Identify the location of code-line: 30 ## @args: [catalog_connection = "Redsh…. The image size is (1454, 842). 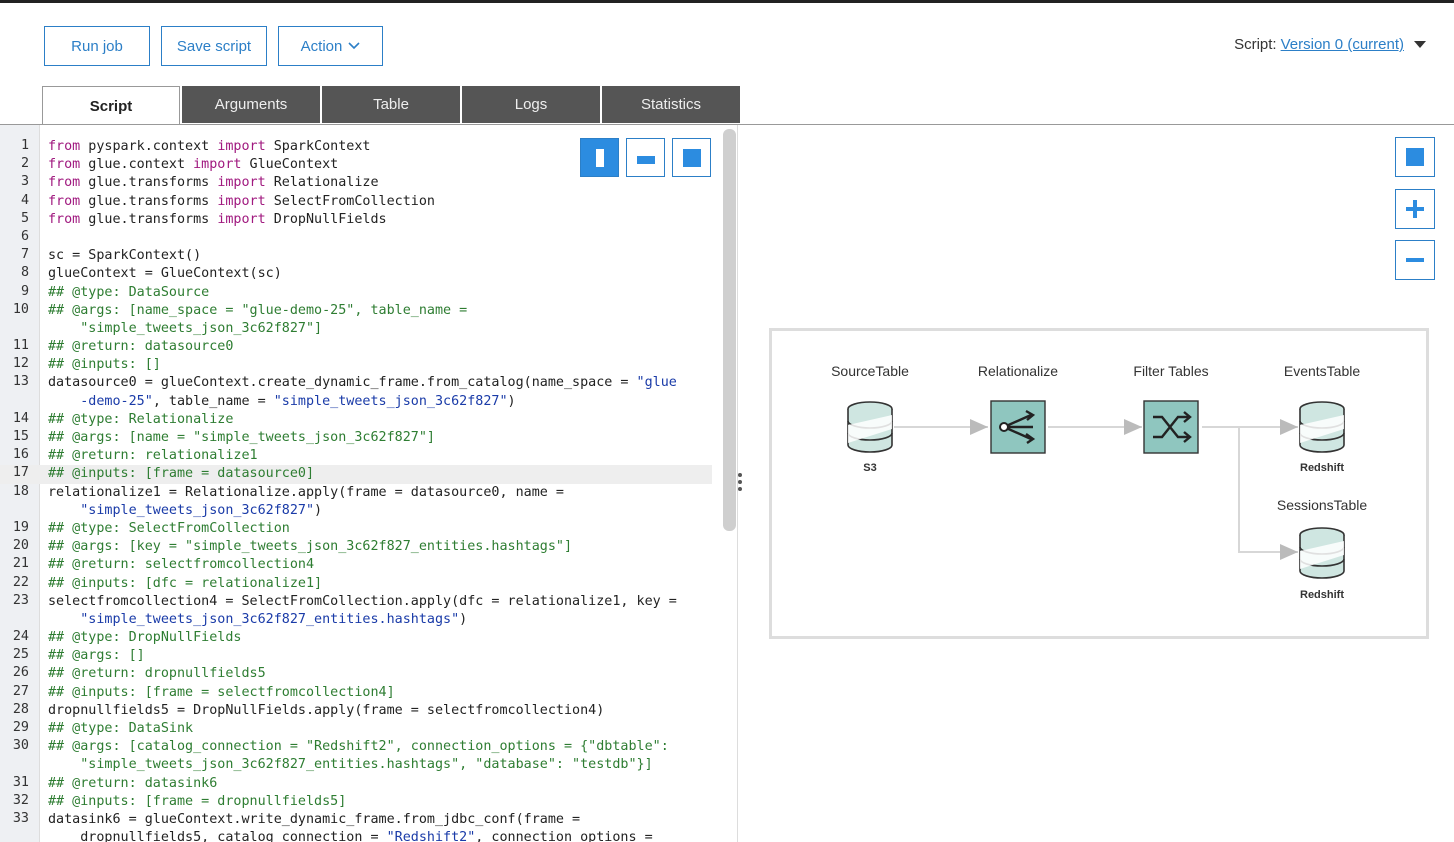
(356, 756).